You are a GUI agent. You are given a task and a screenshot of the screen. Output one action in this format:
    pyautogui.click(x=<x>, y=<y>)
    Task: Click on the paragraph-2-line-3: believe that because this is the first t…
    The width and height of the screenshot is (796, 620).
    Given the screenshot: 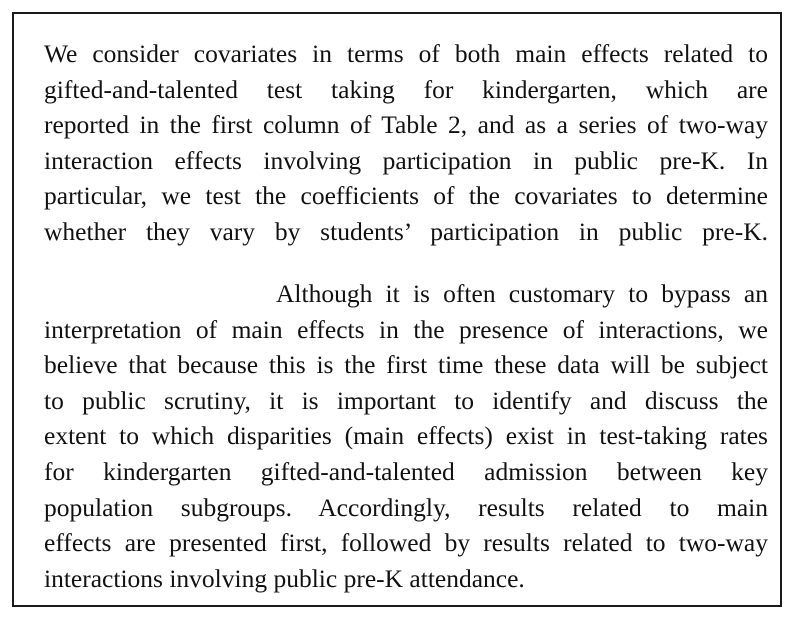 What is the action you would take?
    pyautogui.click(x=406, y=365)
    